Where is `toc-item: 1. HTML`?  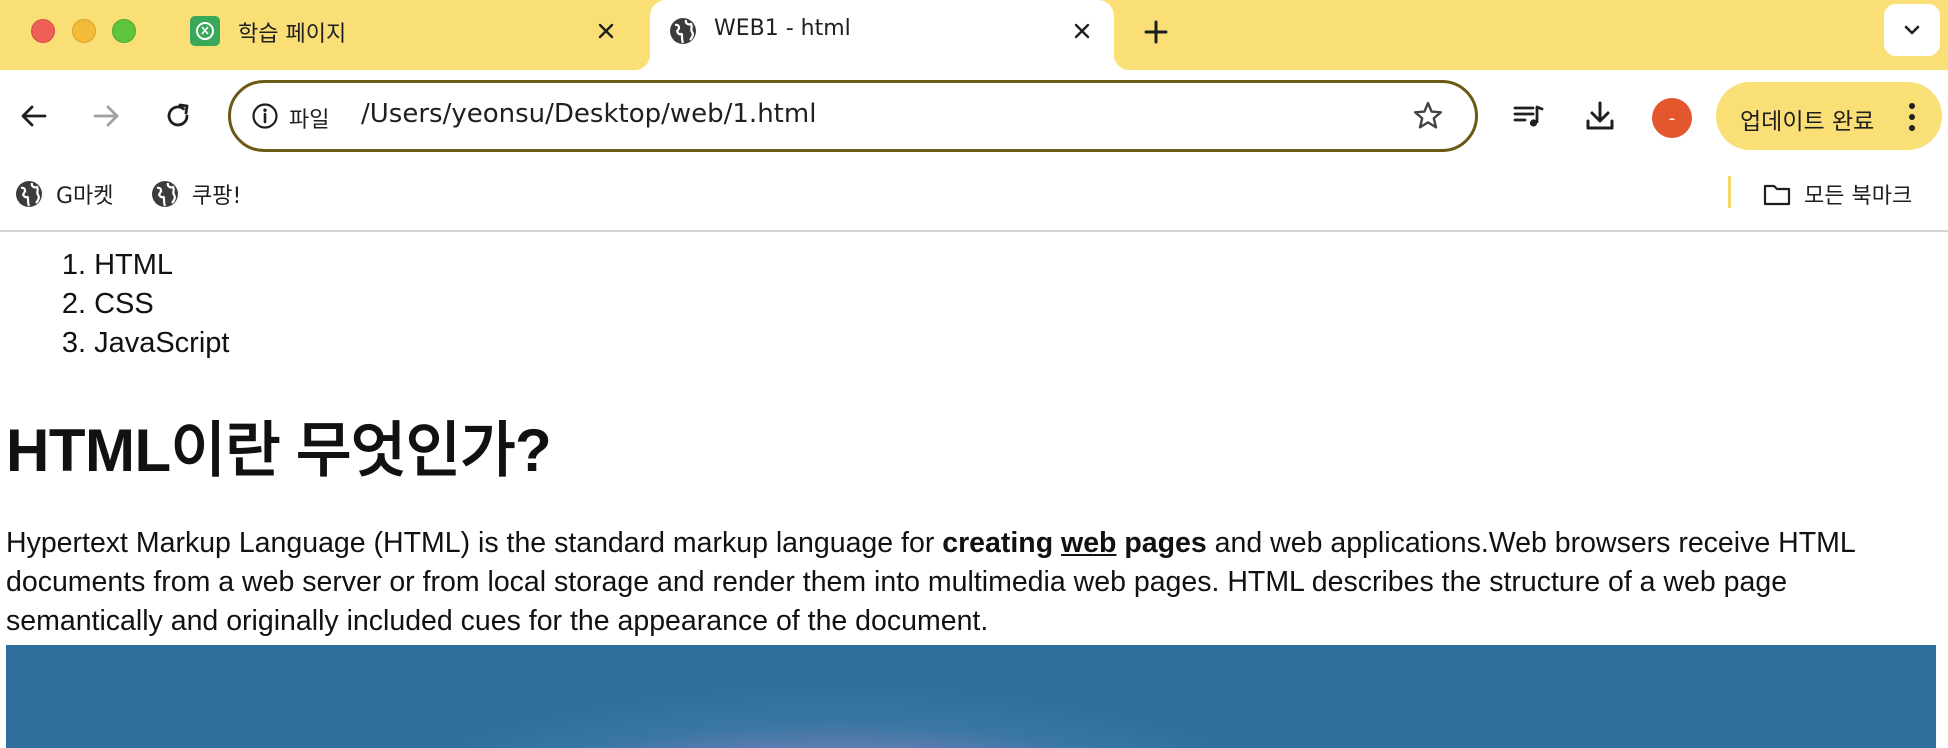 toc-item: 1. HTML is located at coordinates (138, 265).